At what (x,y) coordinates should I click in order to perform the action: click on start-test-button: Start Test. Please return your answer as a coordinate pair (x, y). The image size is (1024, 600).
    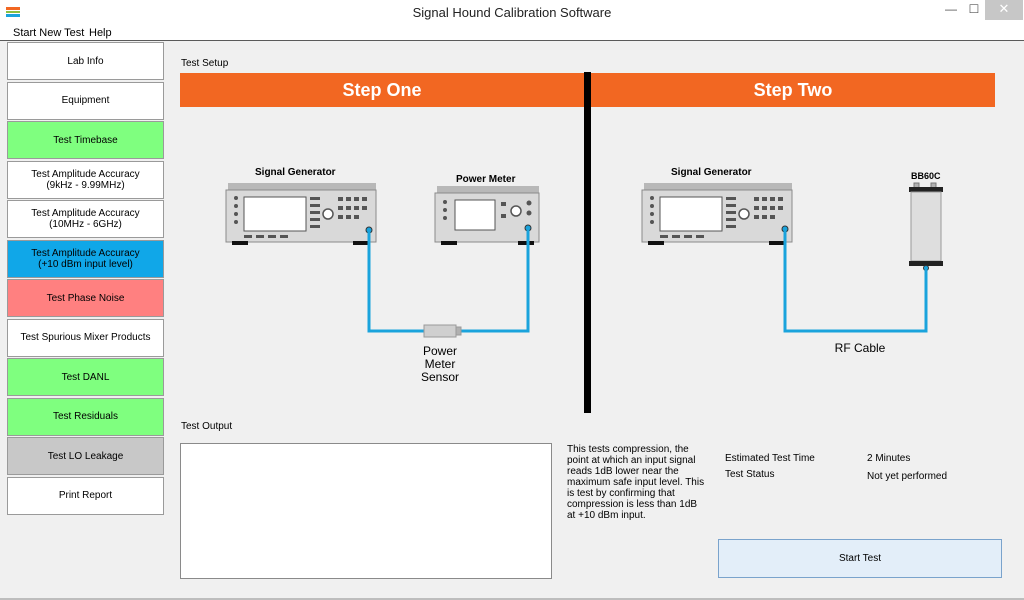
    Looking at the image, I should click on (860, 558).